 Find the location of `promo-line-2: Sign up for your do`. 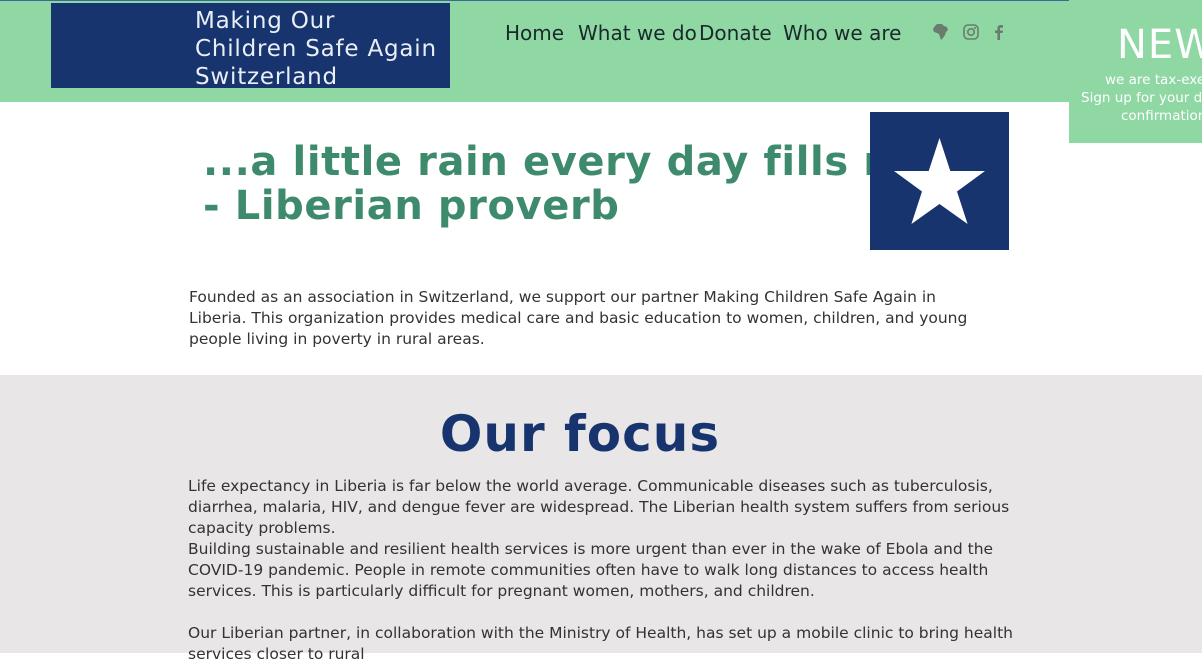

promo-line-2: Sign up for your do is located at coordinates (1141, 98).